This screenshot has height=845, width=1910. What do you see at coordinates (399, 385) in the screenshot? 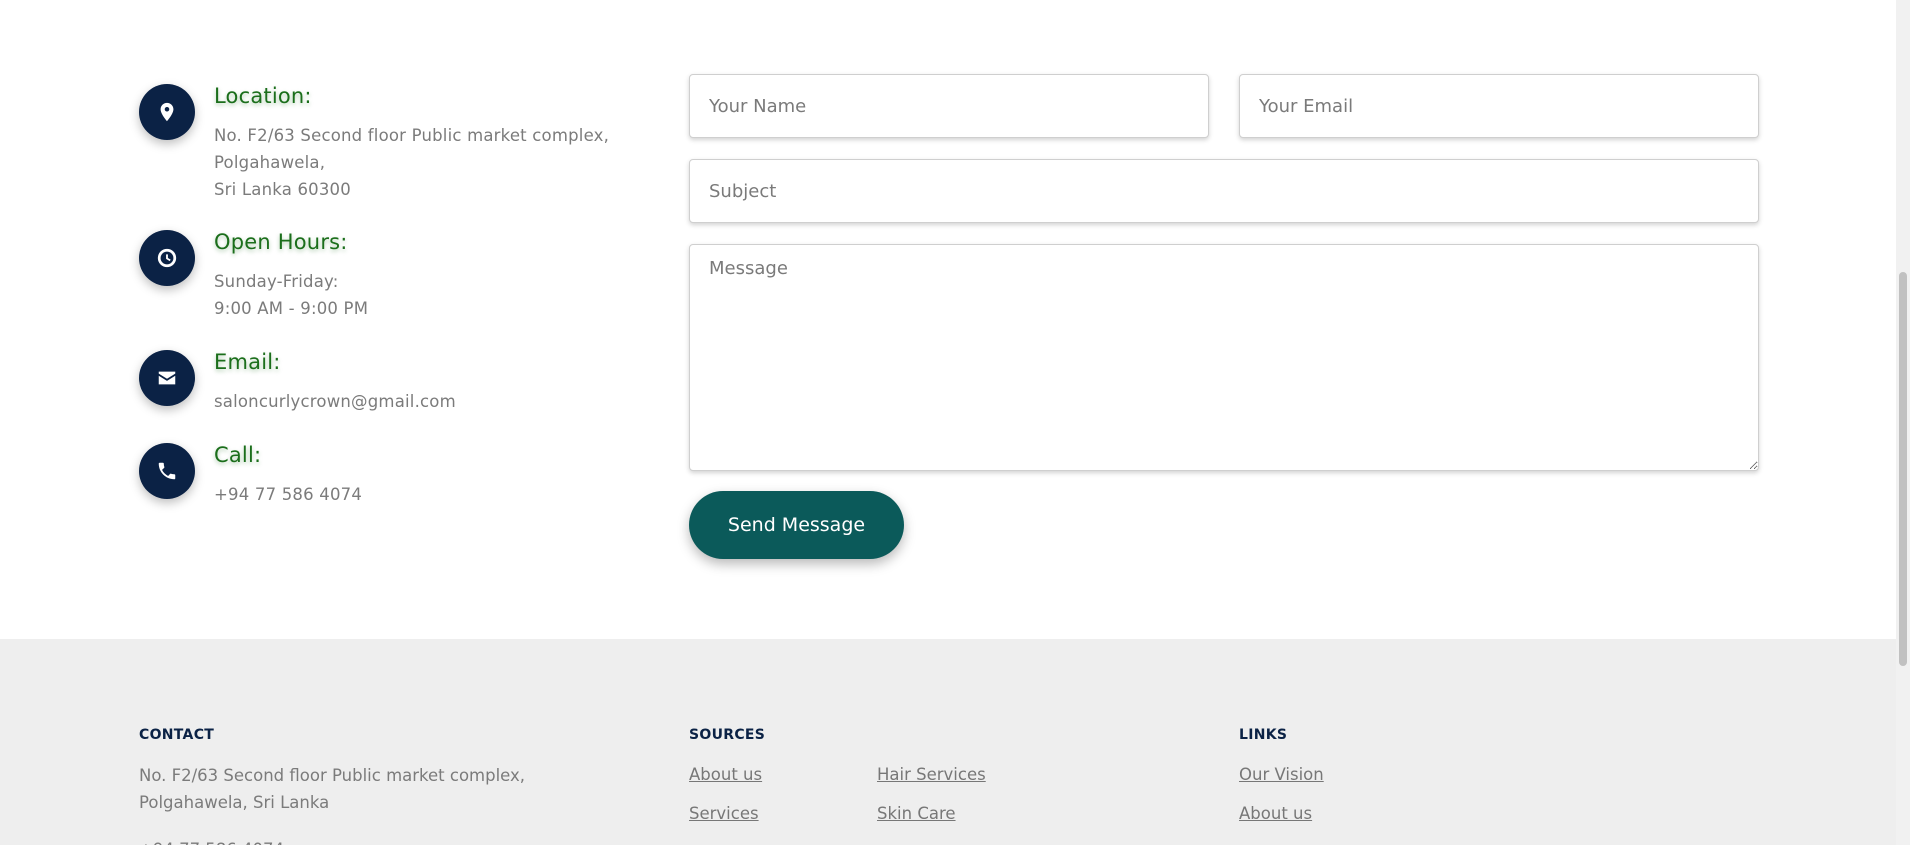
I see `email-info: Email: saloncurlycrown@gmail.com` at bounding box center [399, 385].